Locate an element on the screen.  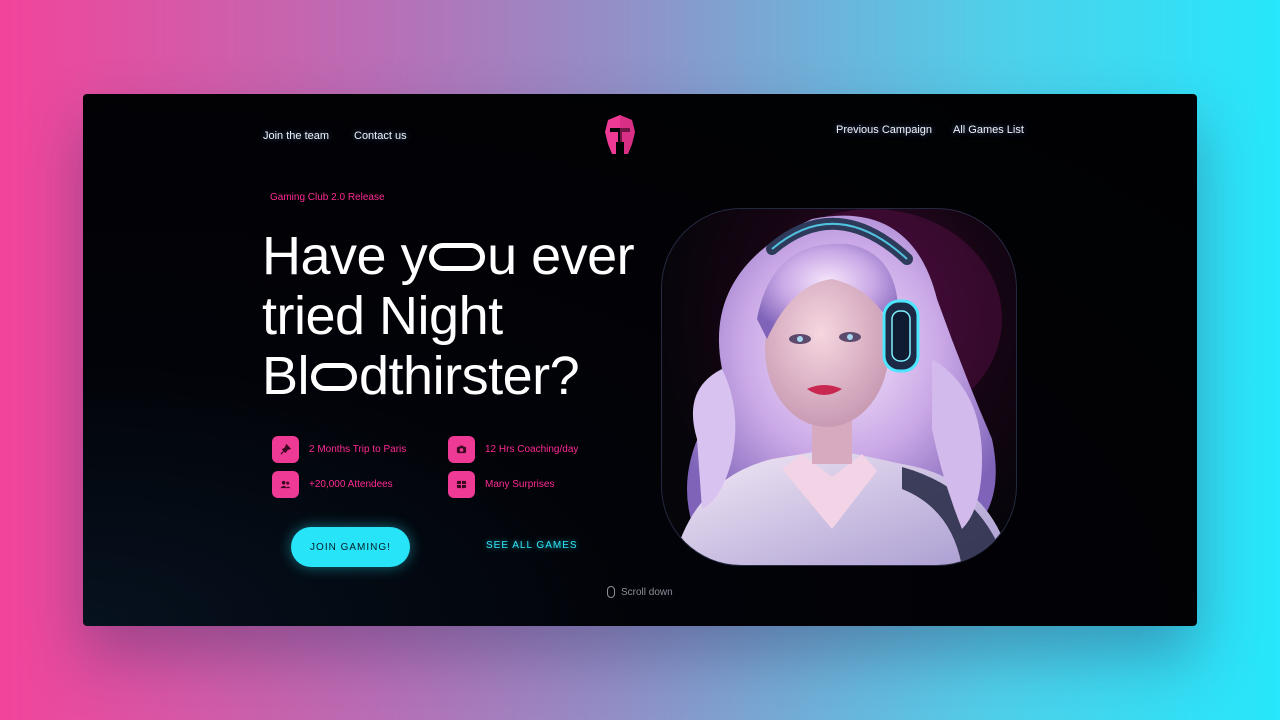
hero-image-card is located at coordinates (839, 387).